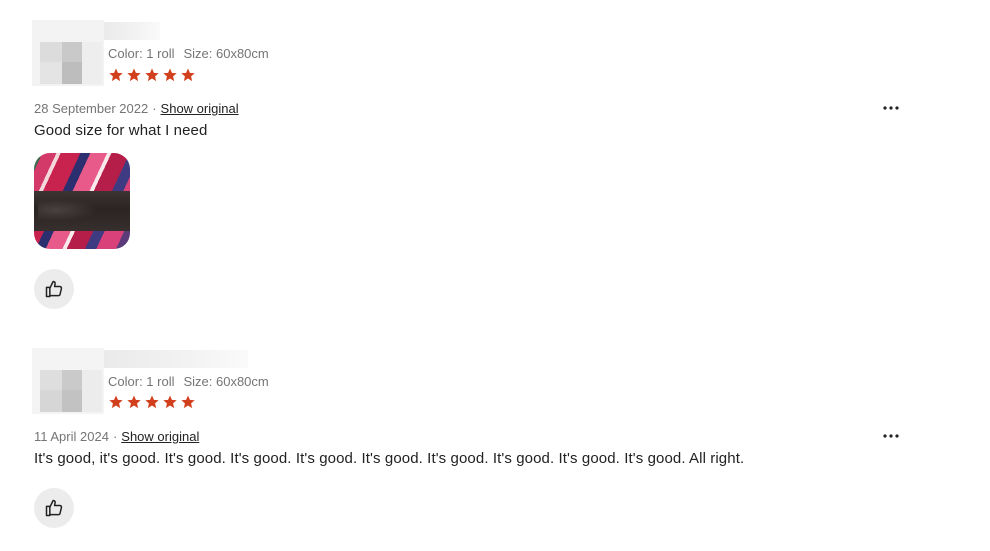  I want to click on reviewer-name-blurred, so click(176, 359).